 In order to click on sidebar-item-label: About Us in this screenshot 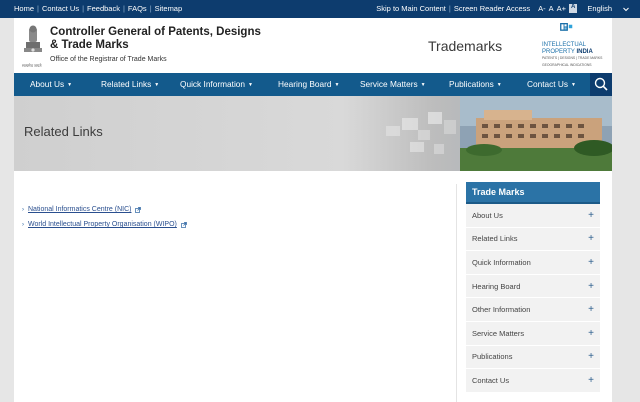, I will do `click(487, 215)`.